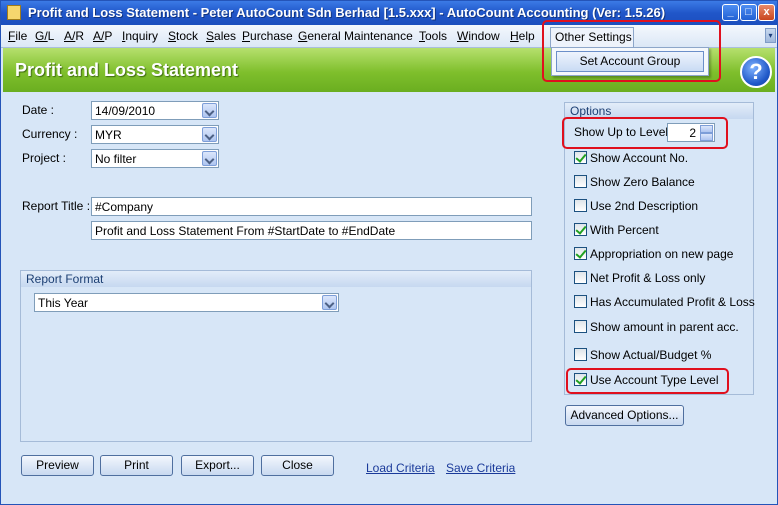  I want to click on minimize-button: _, so click(730, 12).